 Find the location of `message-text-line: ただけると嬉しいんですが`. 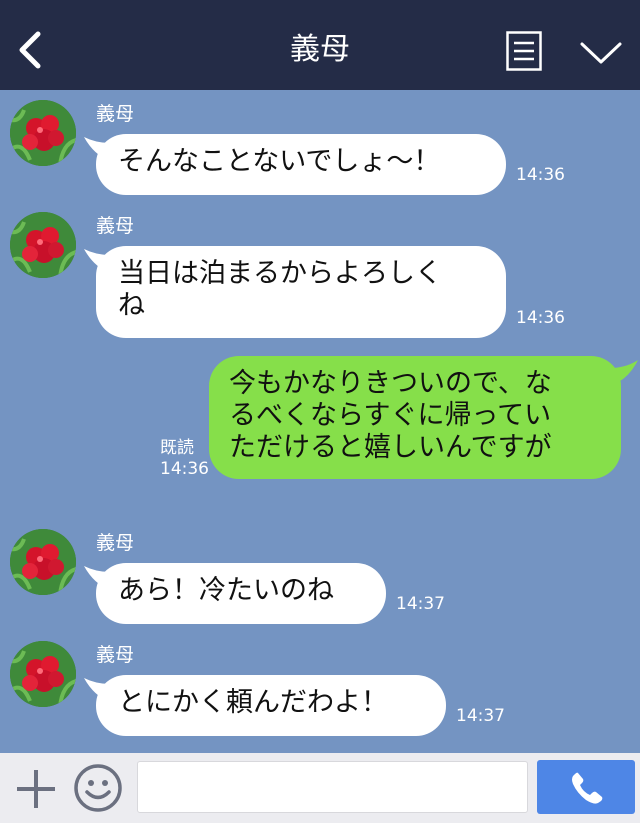

message-text-line: ただけると嬉しいんですが is located at coordinates (390, 447).